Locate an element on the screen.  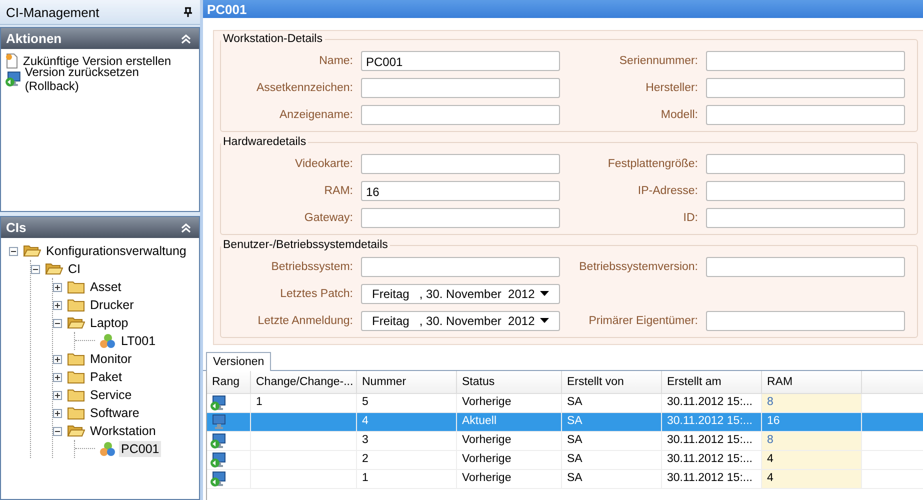
tab: Versionen is located at coordinates (239, 361).